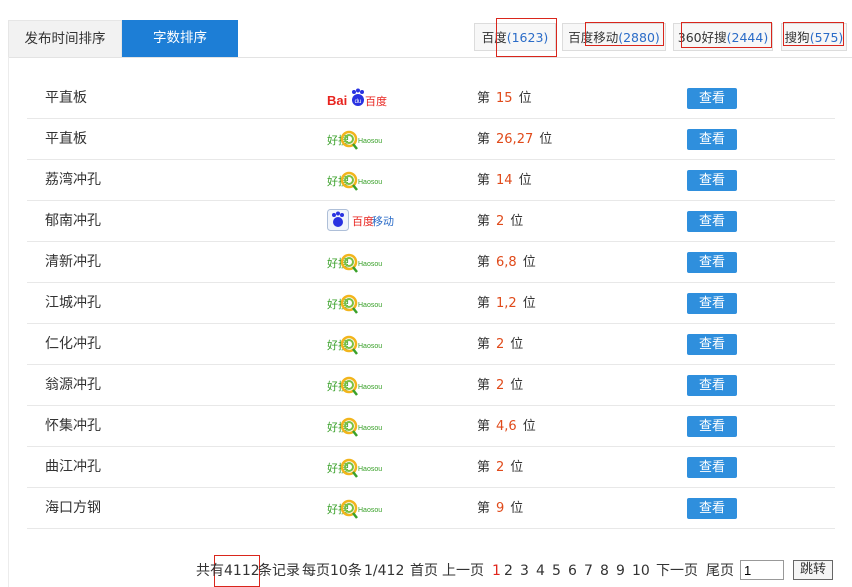 This screenshot has height=587, width=852. I want to click on engine-logo: 百度 移动, so click(361, 220).